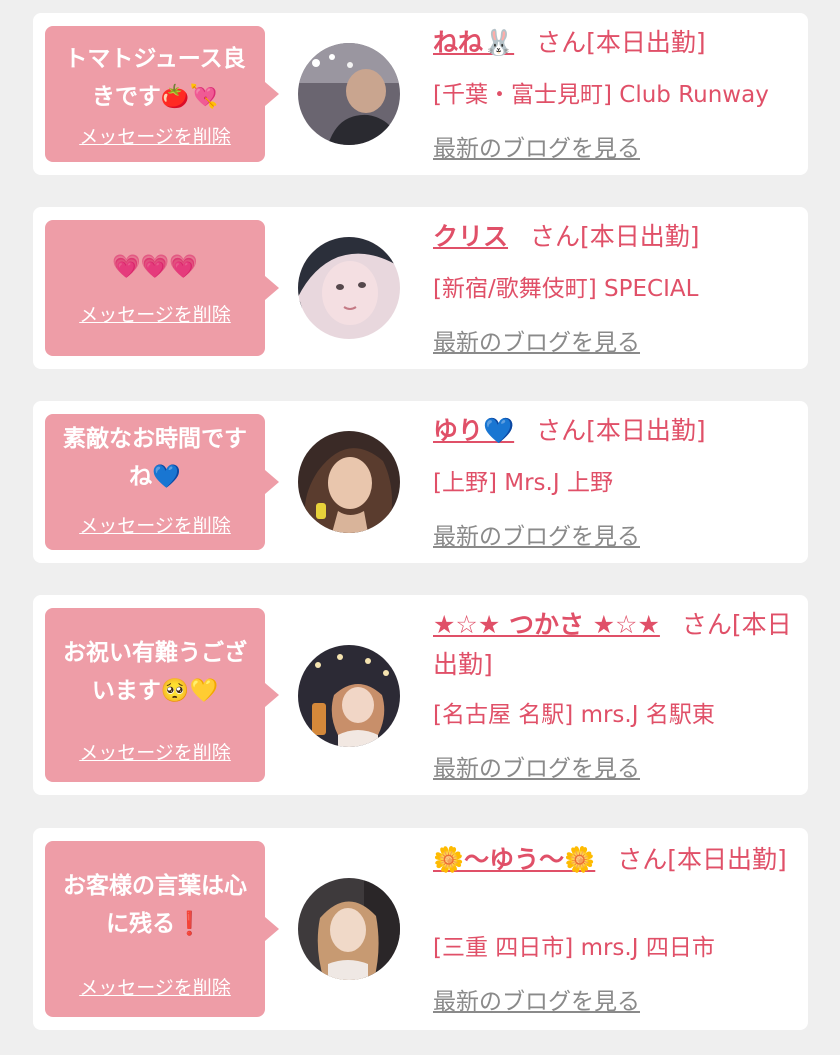 The width and height of the screenshot is (840, 1055). I want to click on message-bubble: お客様の言葉は心 に残る❗ メッセージを削除, so click(162, 929).